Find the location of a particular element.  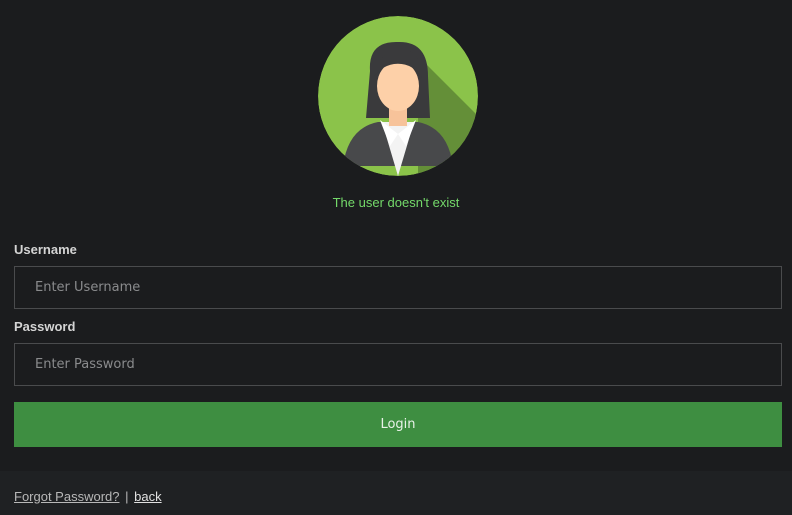

forgot-password-link: Forgot Password? is located at coordinates (67, 496).